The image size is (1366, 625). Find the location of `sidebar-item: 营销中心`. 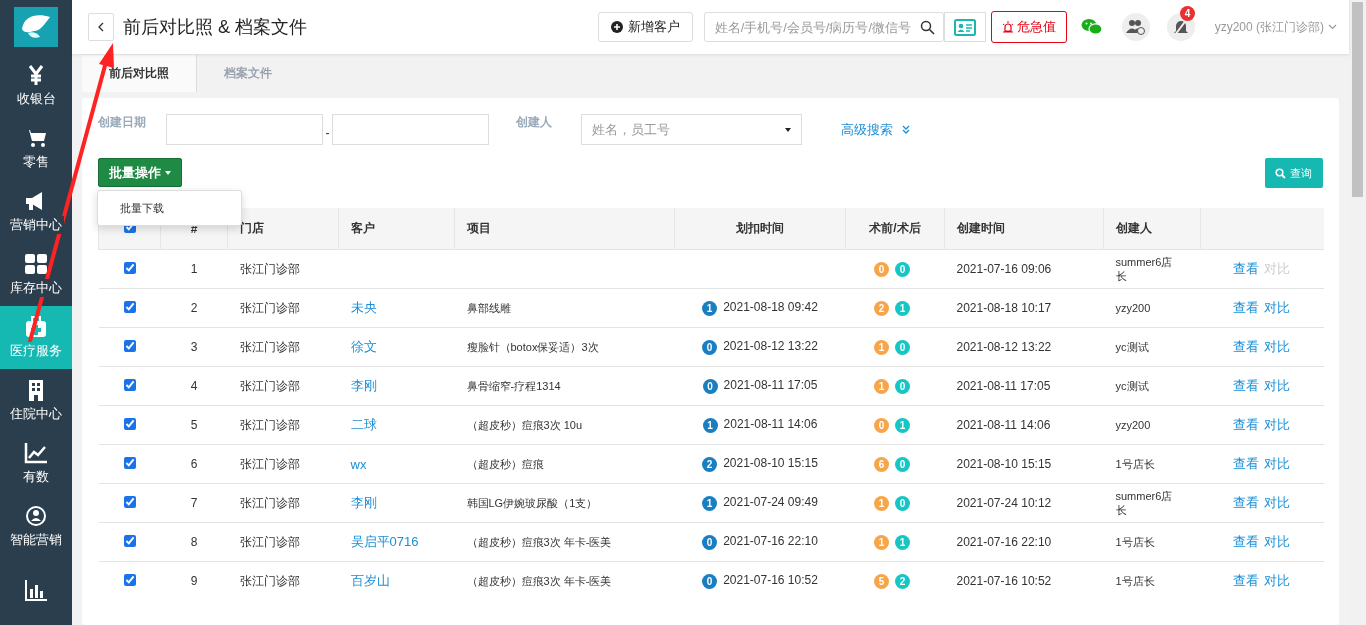

sidebar-item: 营销中心 is located at coordinates (36, 211).